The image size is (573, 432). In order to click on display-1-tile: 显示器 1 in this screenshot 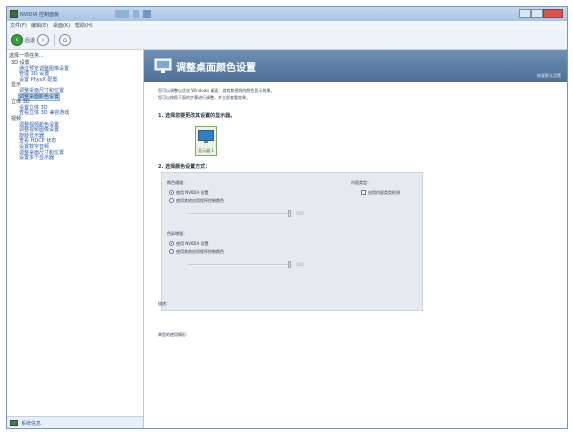, I will do `click(206, 141)`.